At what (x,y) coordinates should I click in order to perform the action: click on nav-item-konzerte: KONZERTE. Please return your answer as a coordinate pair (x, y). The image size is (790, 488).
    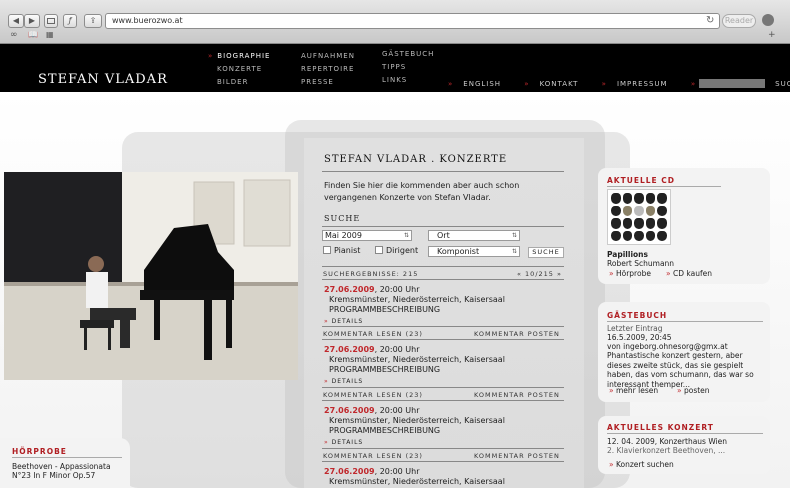
    Looking at the image, I should click on (239, 69).